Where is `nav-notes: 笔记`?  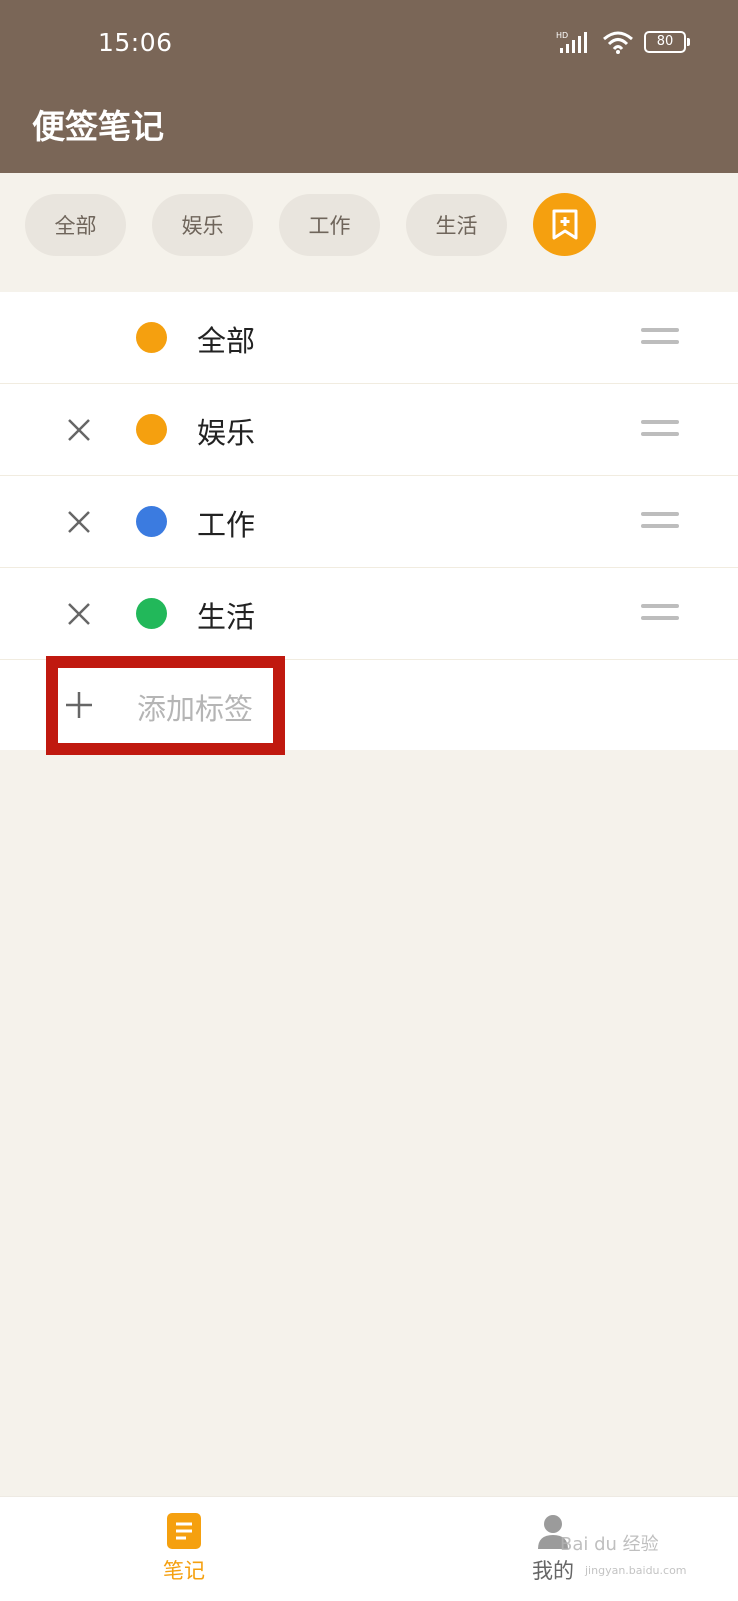
nav-notes: 笔记 is located at coordinates (184, 1549).